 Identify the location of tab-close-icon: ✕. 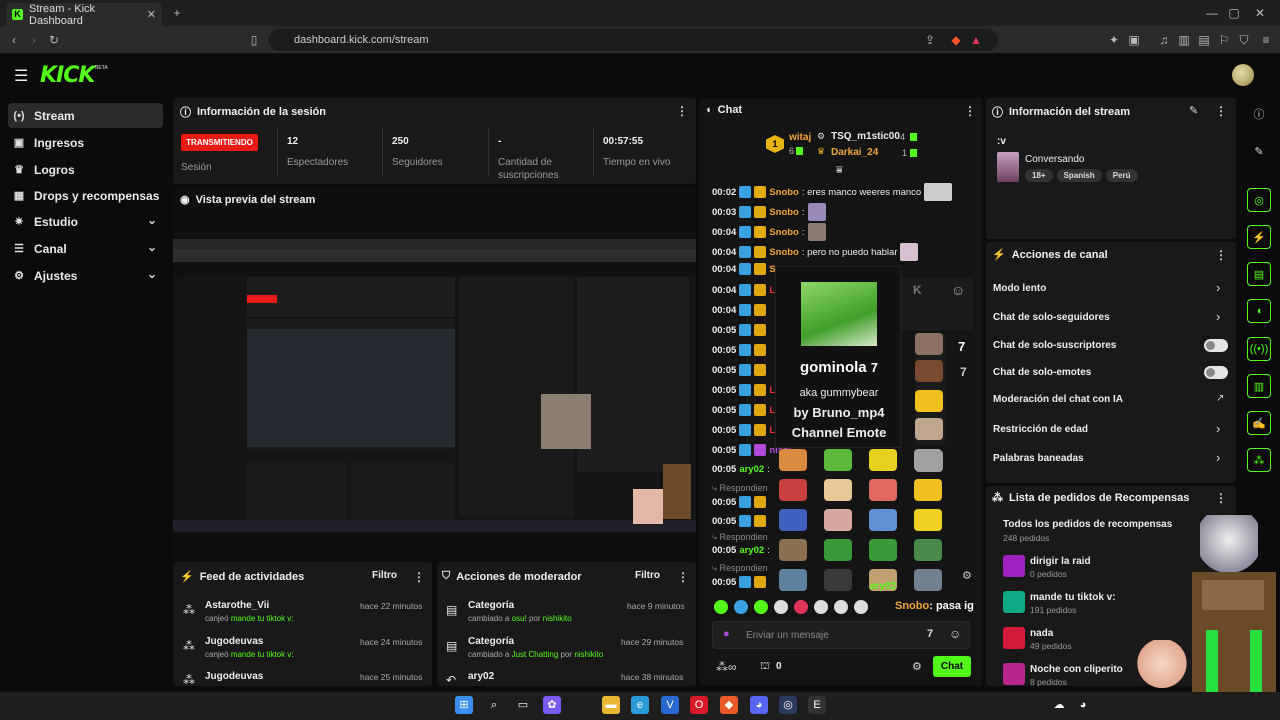
(151, 14).